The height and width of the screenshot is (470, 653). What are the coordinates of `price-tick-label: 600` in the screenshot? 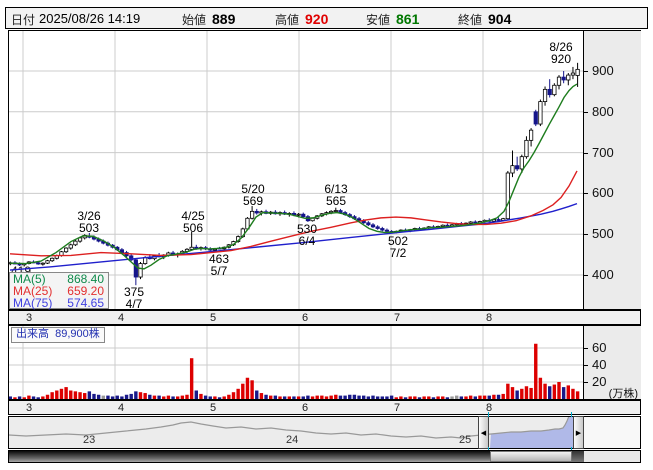 It's located at (603, 193).